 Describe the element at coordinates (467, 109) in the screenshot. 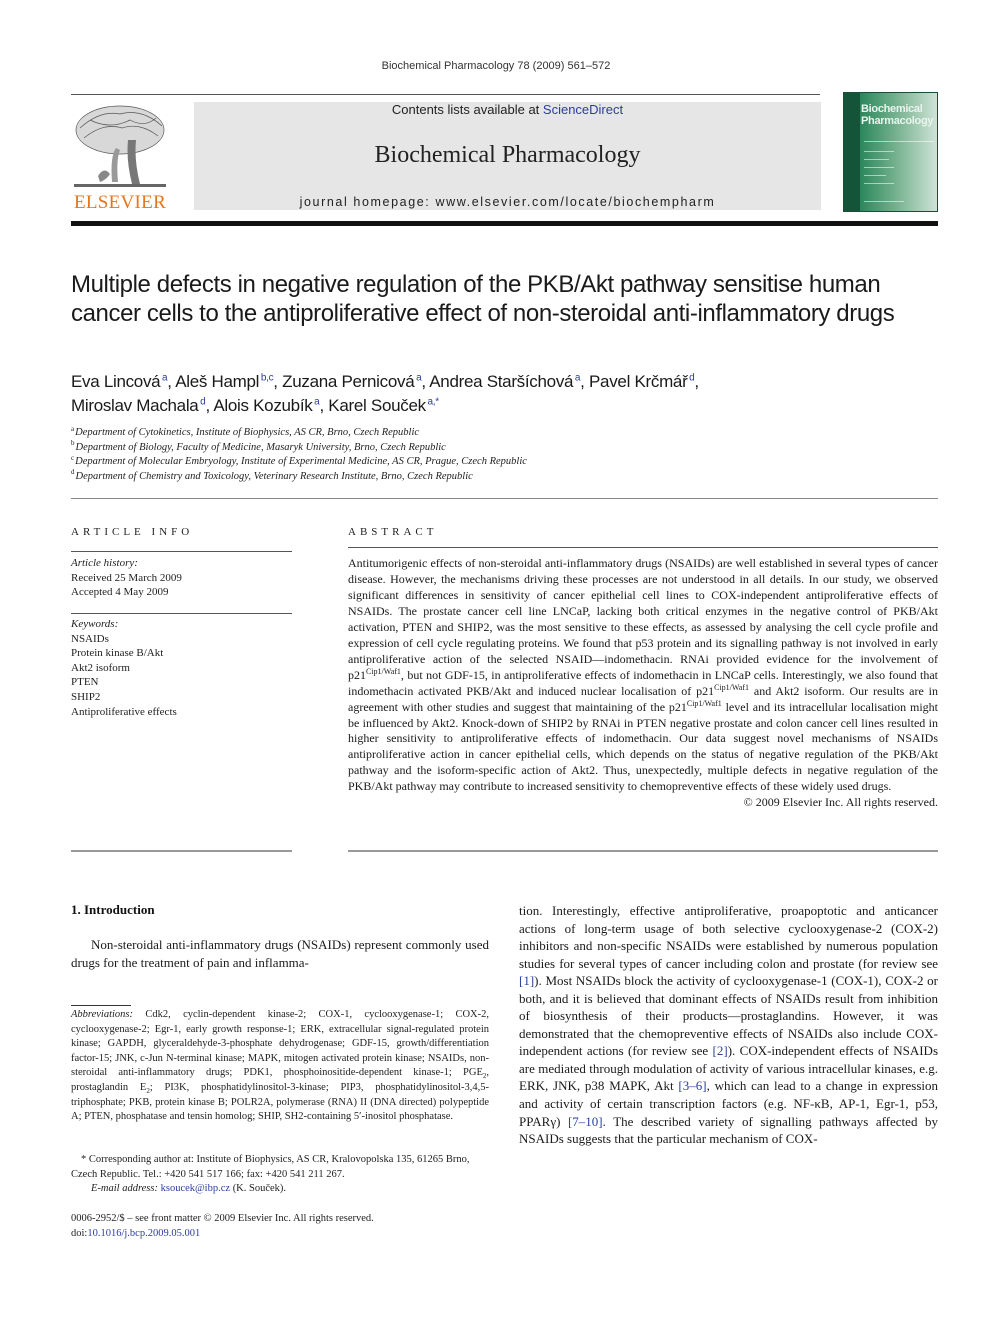

I see `contents-prefix: Contents lists available at` at that location.